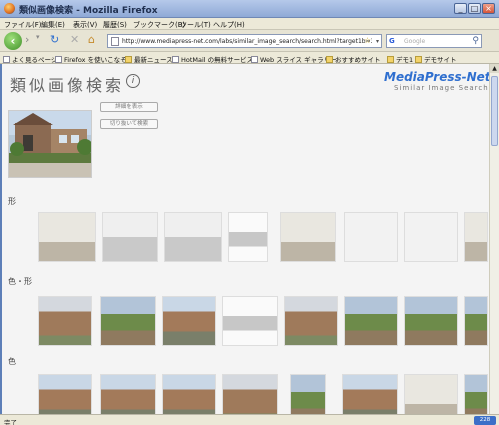 This screenshot has width=499, height=425. What do you see at coordinates (20, 281) in the screenshot?
I see `section-label-color-shape: 色・形` at bounding box center [20, 281].